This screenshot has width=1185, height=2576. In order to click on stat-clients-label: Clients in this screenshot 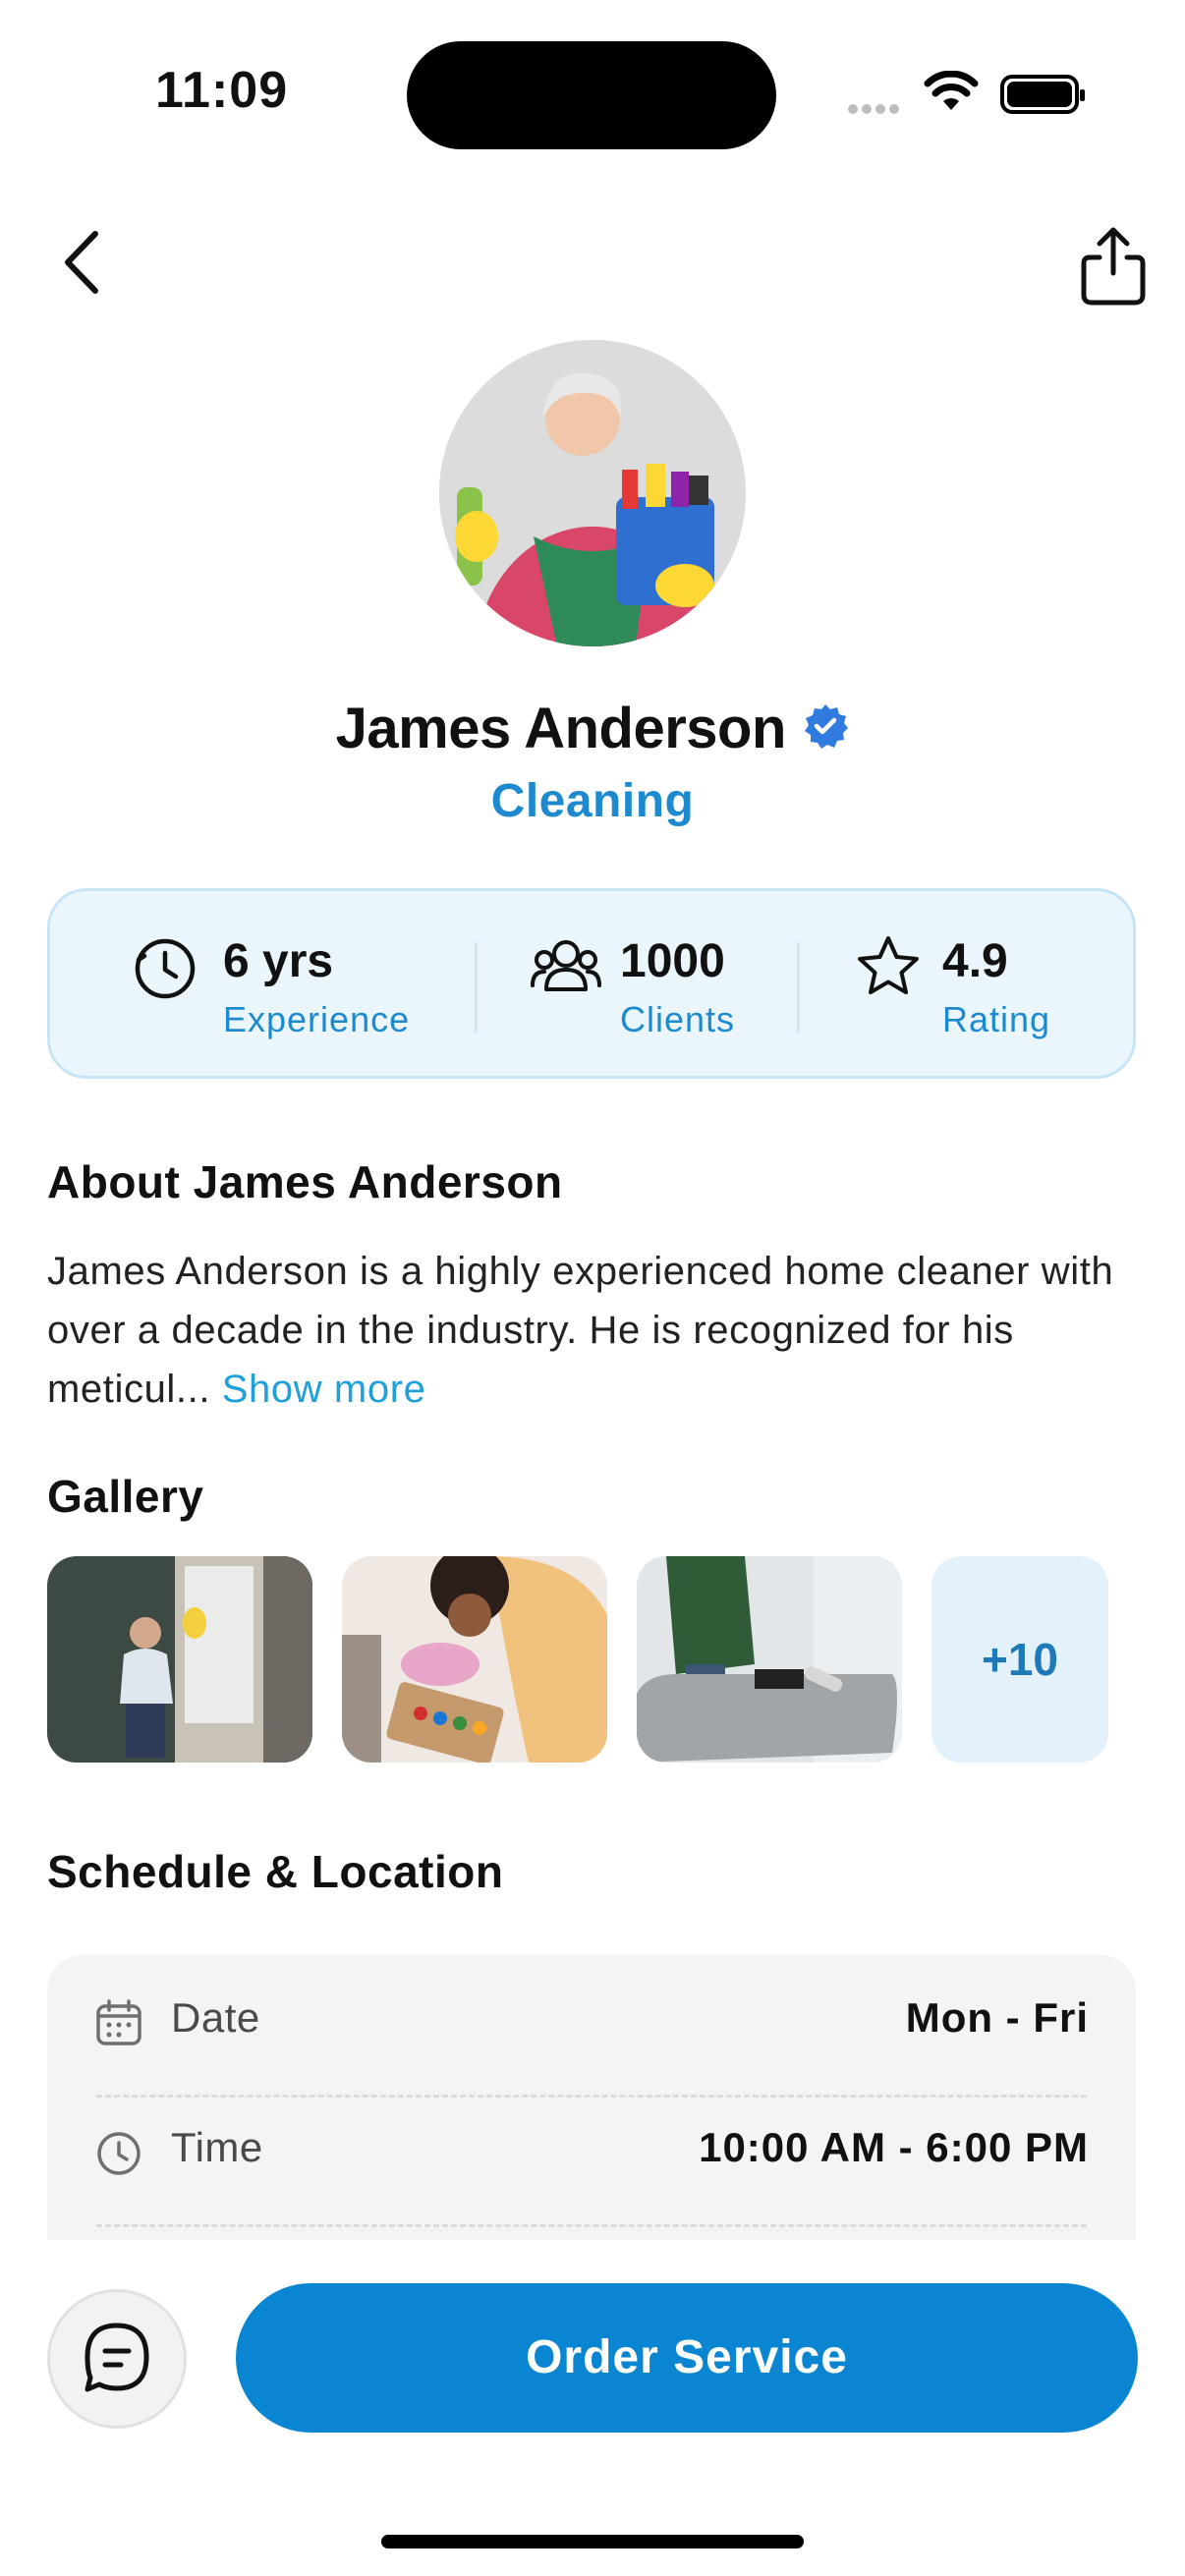, I will do `click(678, 1019)`.